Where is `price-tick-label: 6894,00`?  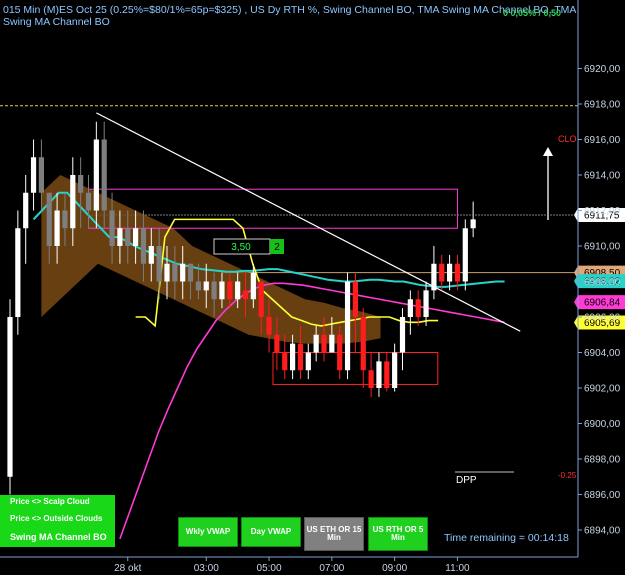 price-tick-label: 6894,00 is located at coordinates (602, 531).